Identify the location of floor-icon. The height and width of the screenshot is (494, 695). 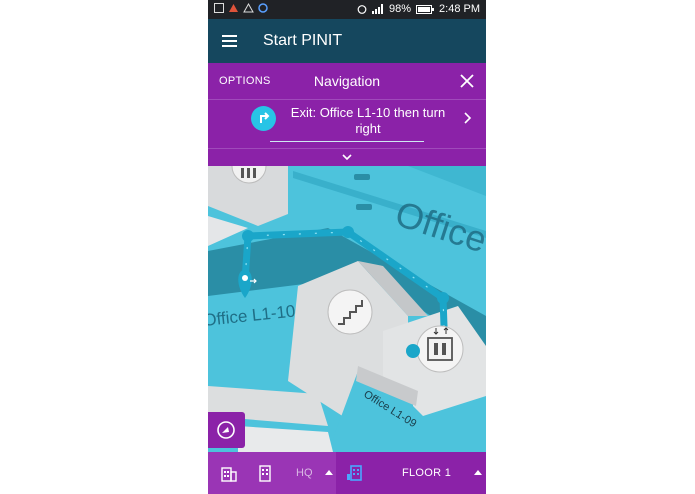
(355, 473).